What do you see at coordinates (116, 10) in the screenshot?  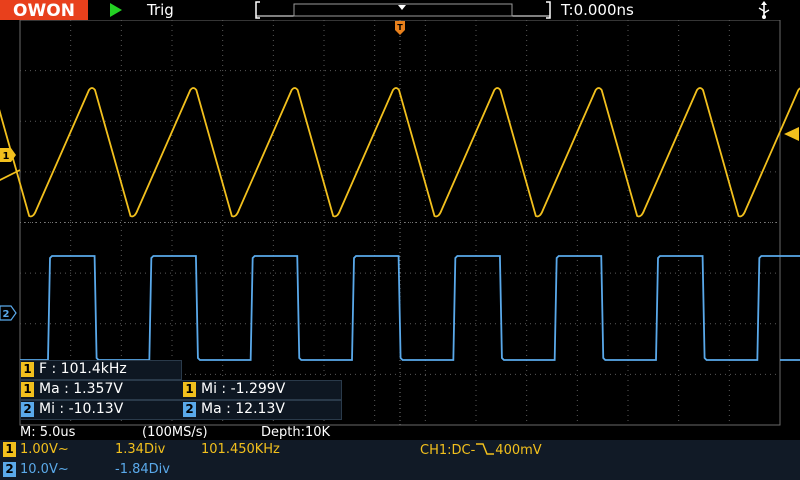 I see `run-state-icon` at bounding box center [116, 10].